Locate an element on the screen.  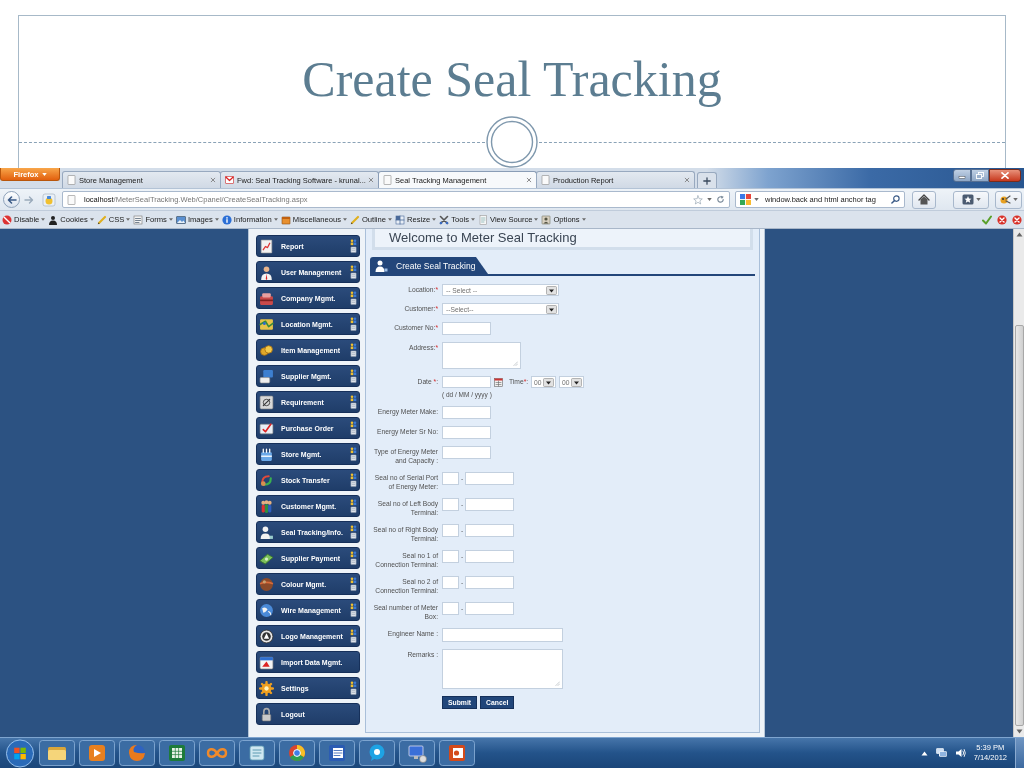
person-icon is located at coordinates (53, 219).